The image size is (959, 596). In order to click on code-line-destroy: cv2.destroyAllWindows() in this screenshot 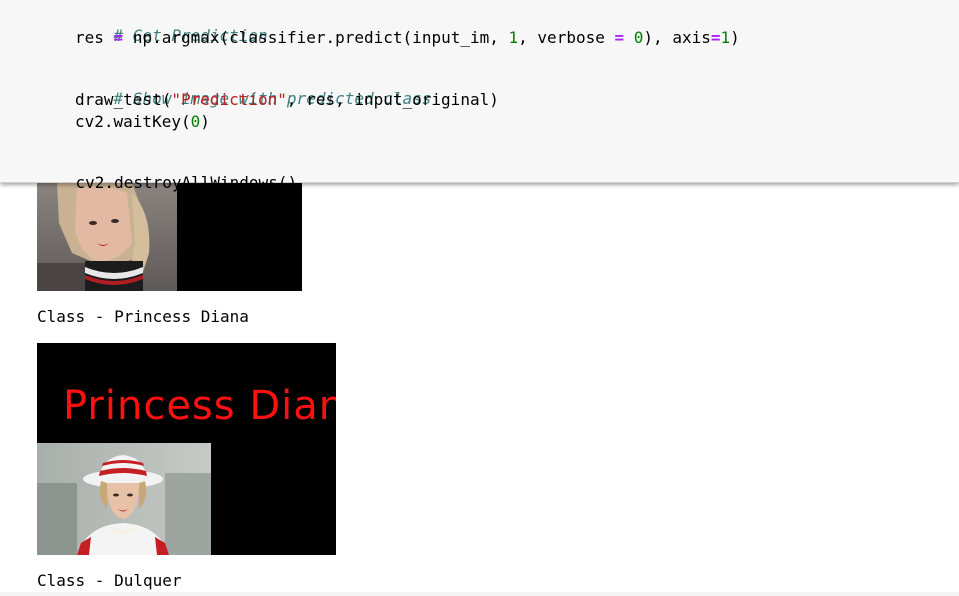, I will do `click(167, 183)`.